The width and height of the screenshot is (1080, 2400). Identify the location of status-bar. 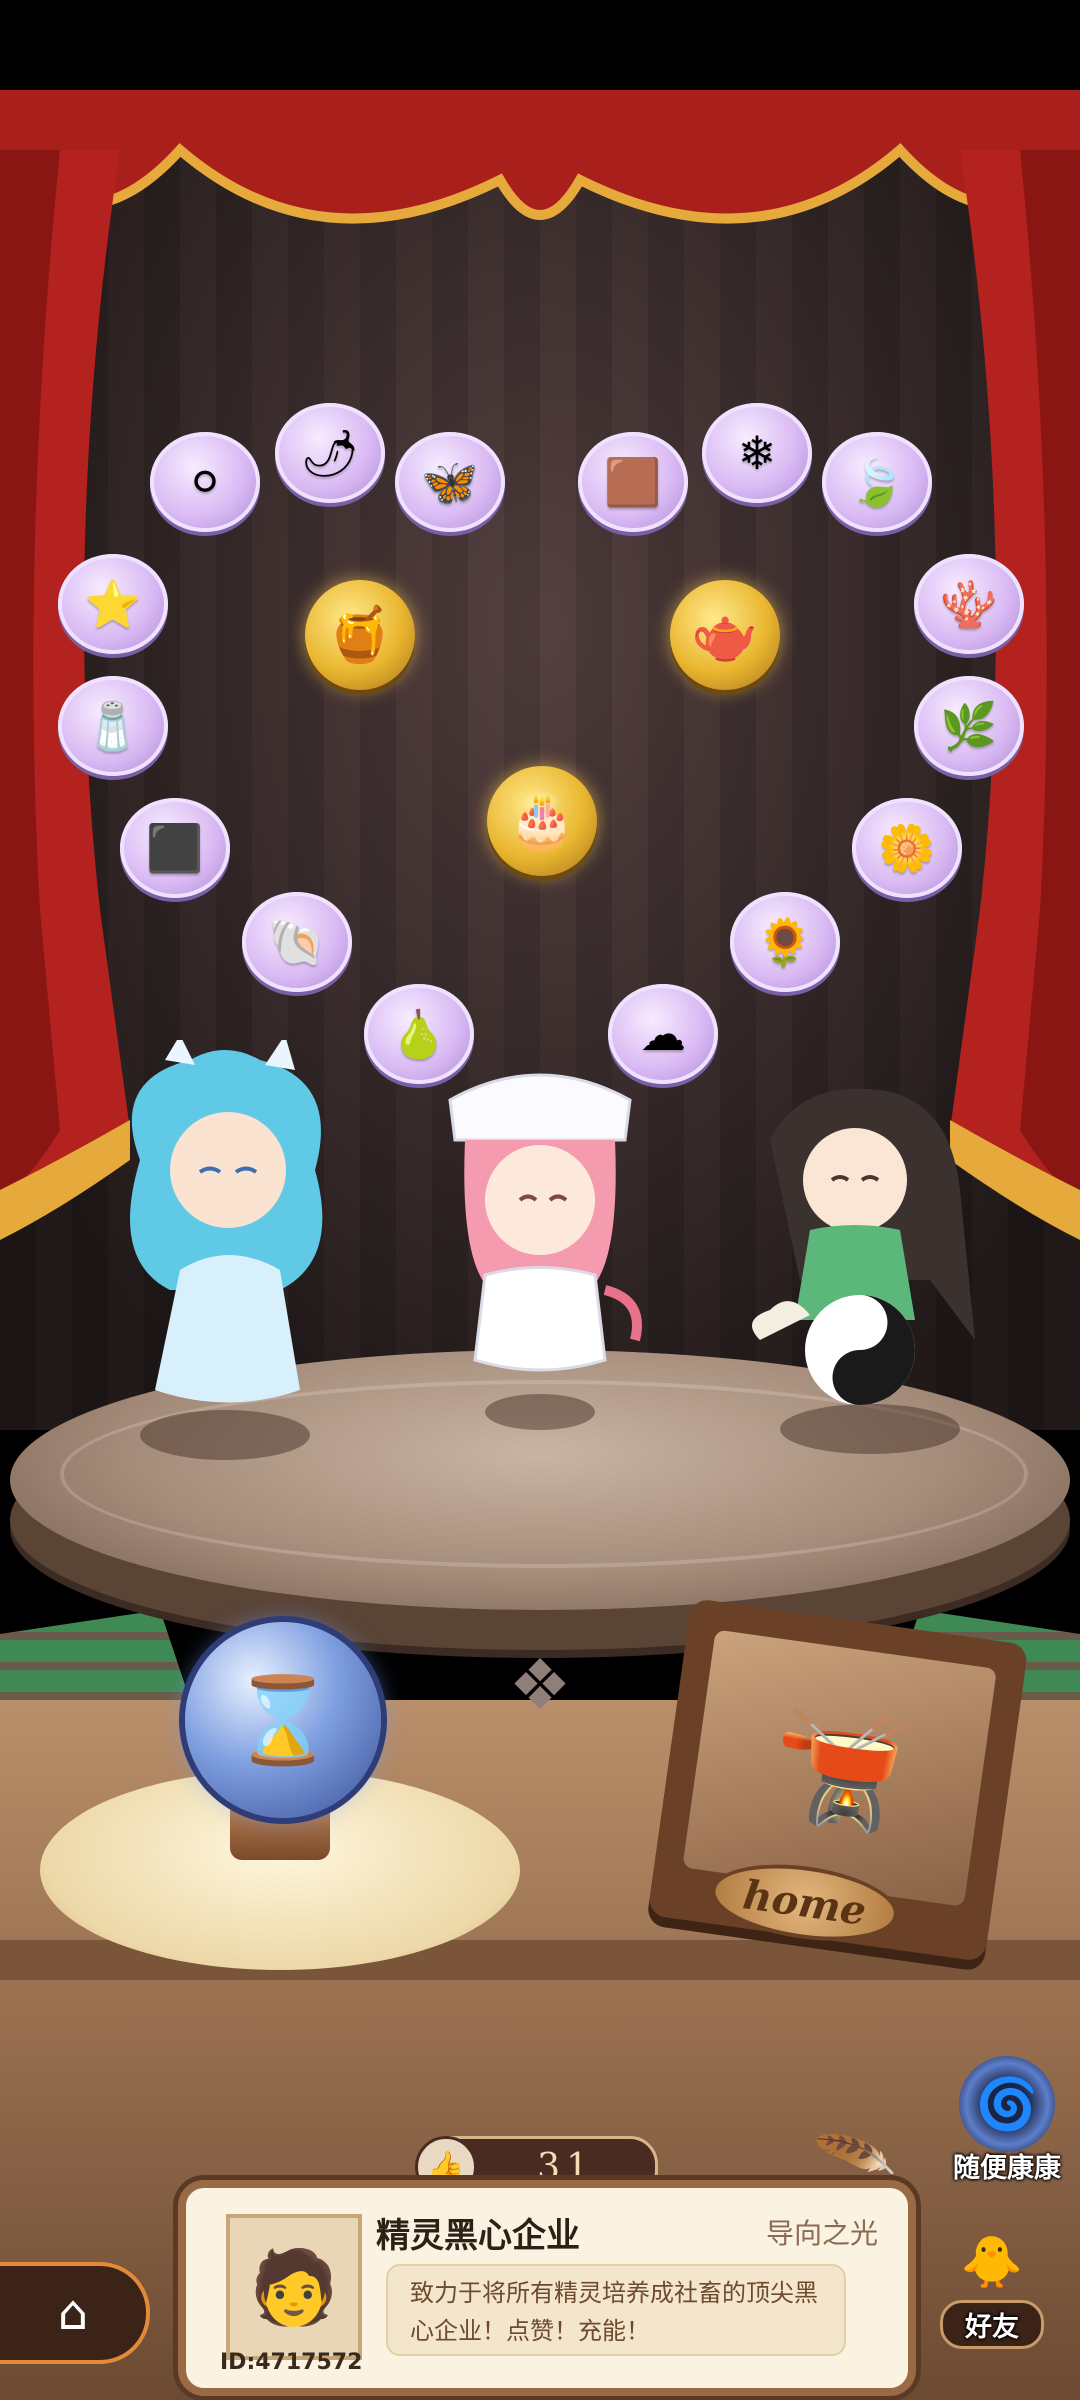
(540, 45).